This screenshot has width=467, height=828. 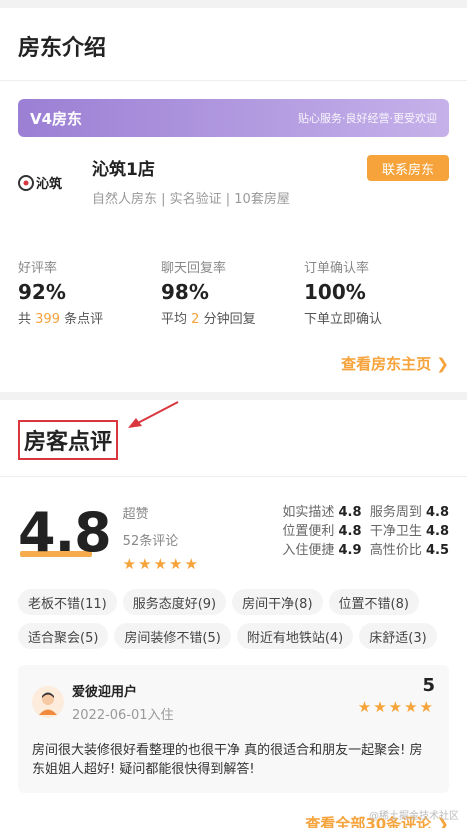 I want to click on subscore: 干净卫生 4.8, so click(x=409, y=531).